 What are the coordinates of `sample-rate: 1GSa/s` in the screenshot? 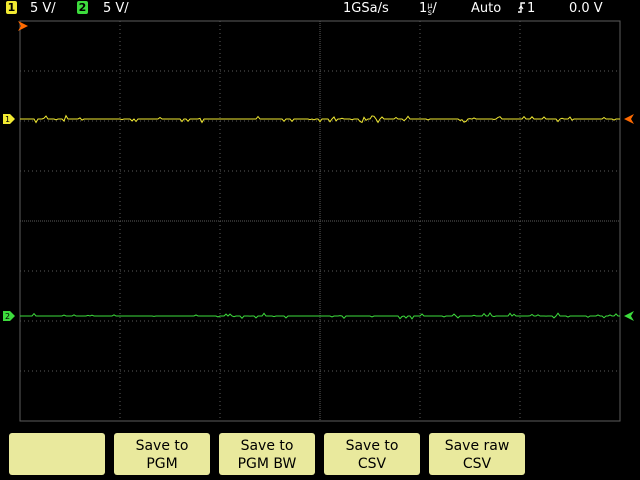 It's located at (366, 8).